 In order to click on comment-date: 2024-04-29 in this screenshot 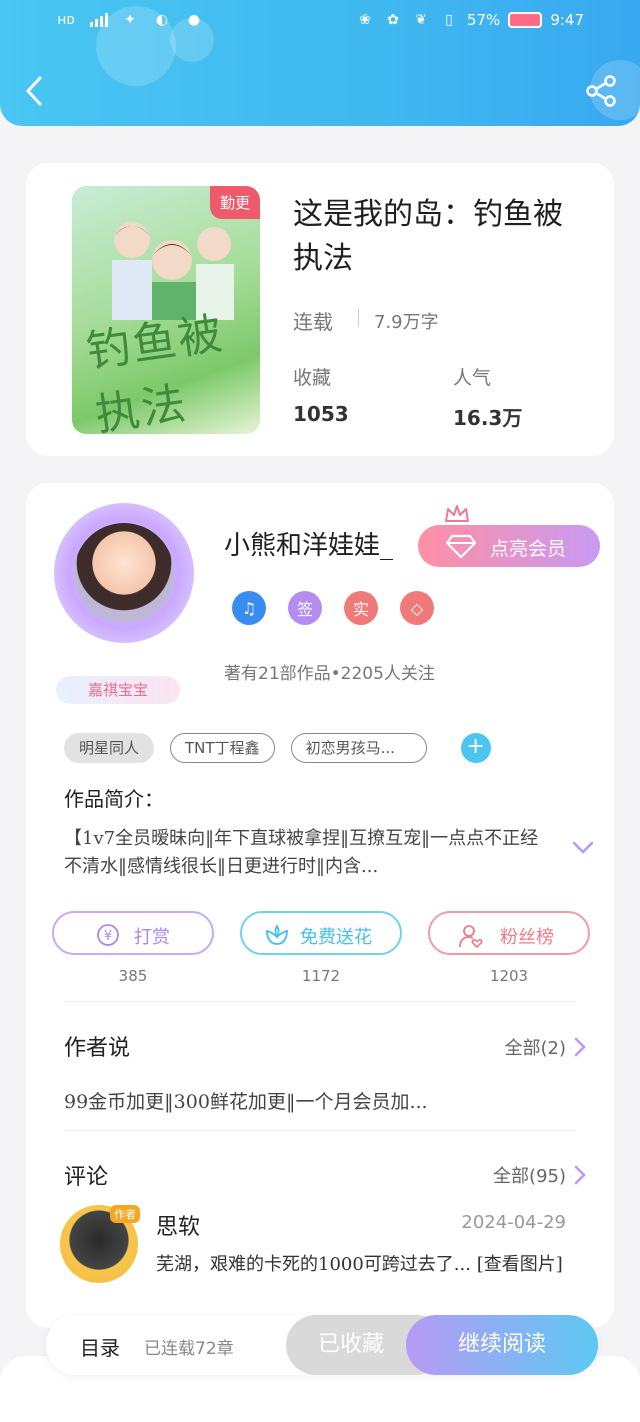, I will do `click(513, 1222)`.